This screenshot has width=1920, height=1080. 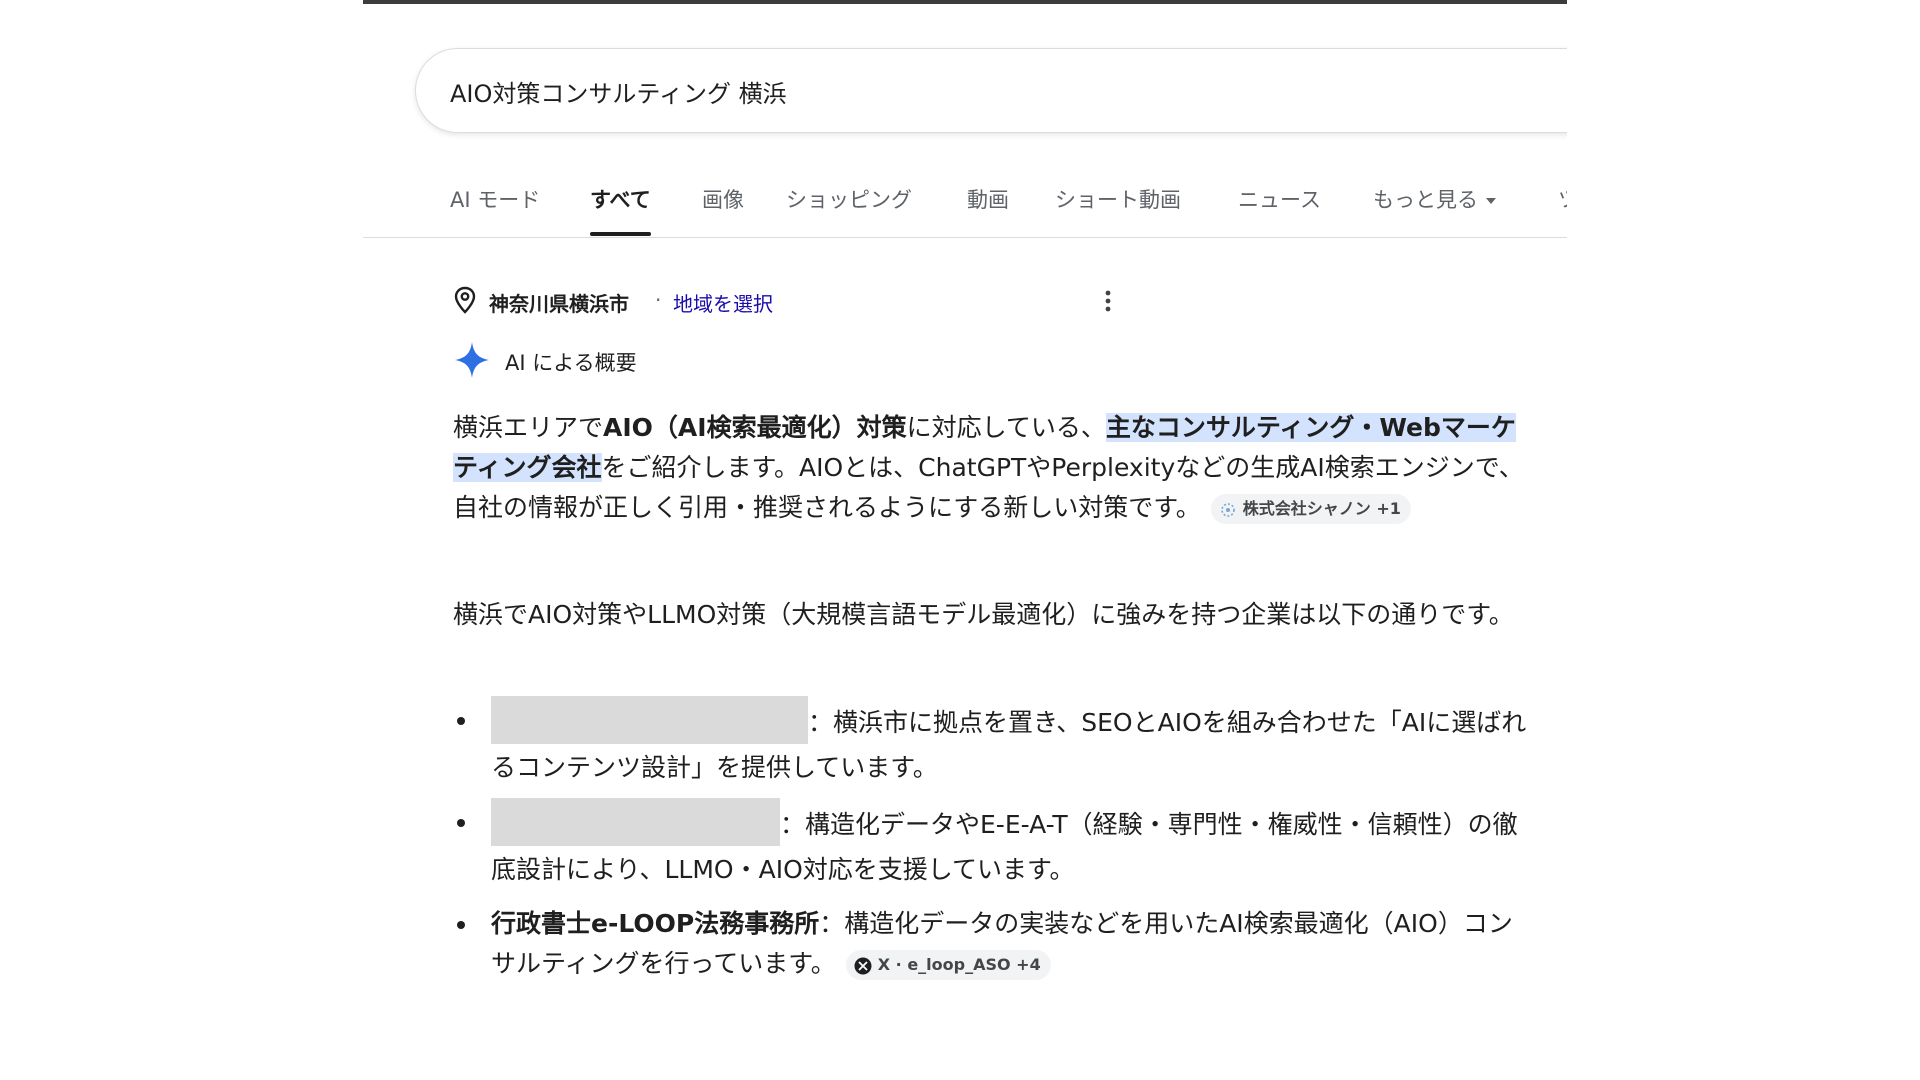 What do you see at coordinates (528, 427) in the screenshot?
I see `p1-text-1: 横浜エリアで` at bounding box center [528, 427].